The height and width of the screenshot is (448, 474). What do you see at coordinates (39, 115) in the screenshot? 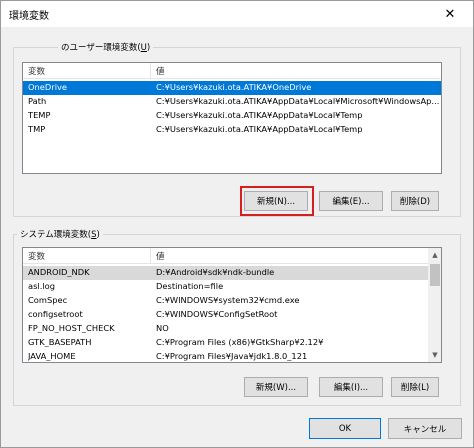
I see `variable-name: TEMP` at bounding box center [39, 115].